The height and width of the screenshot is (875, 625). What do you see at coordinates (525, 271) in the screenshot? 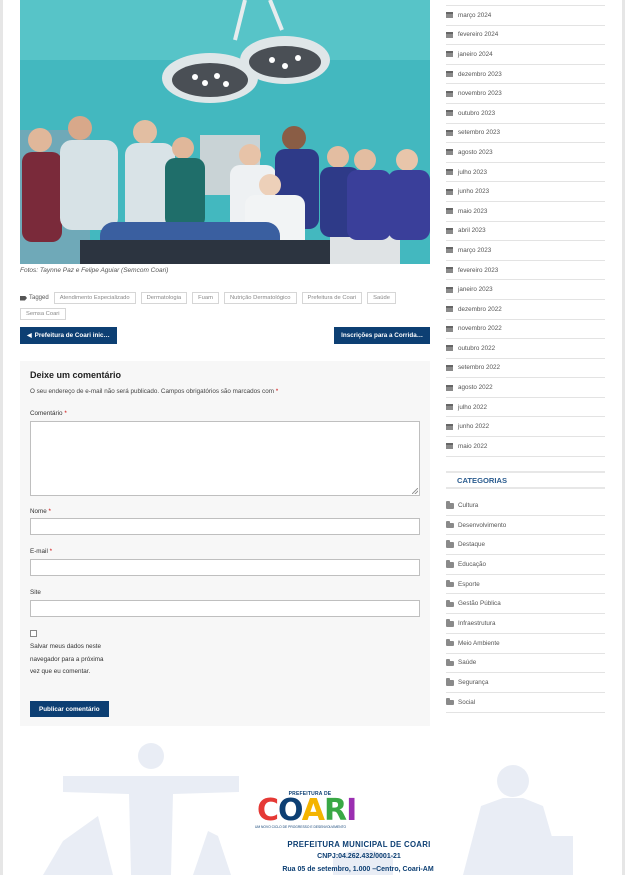
I see `archive-link: fevereiro 2023` at bounding box center [525, 271].